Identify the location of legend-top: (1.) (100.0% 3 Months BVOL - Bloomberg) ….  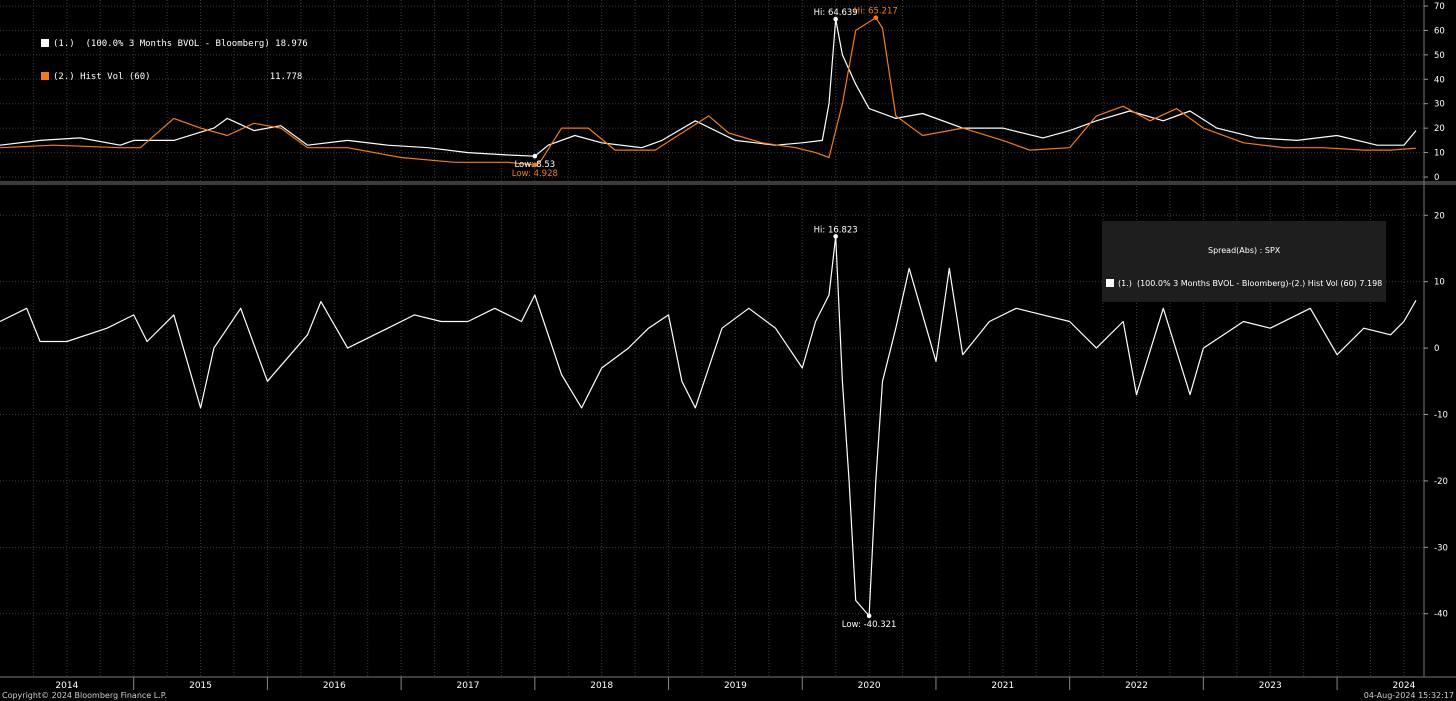
(174, 55).